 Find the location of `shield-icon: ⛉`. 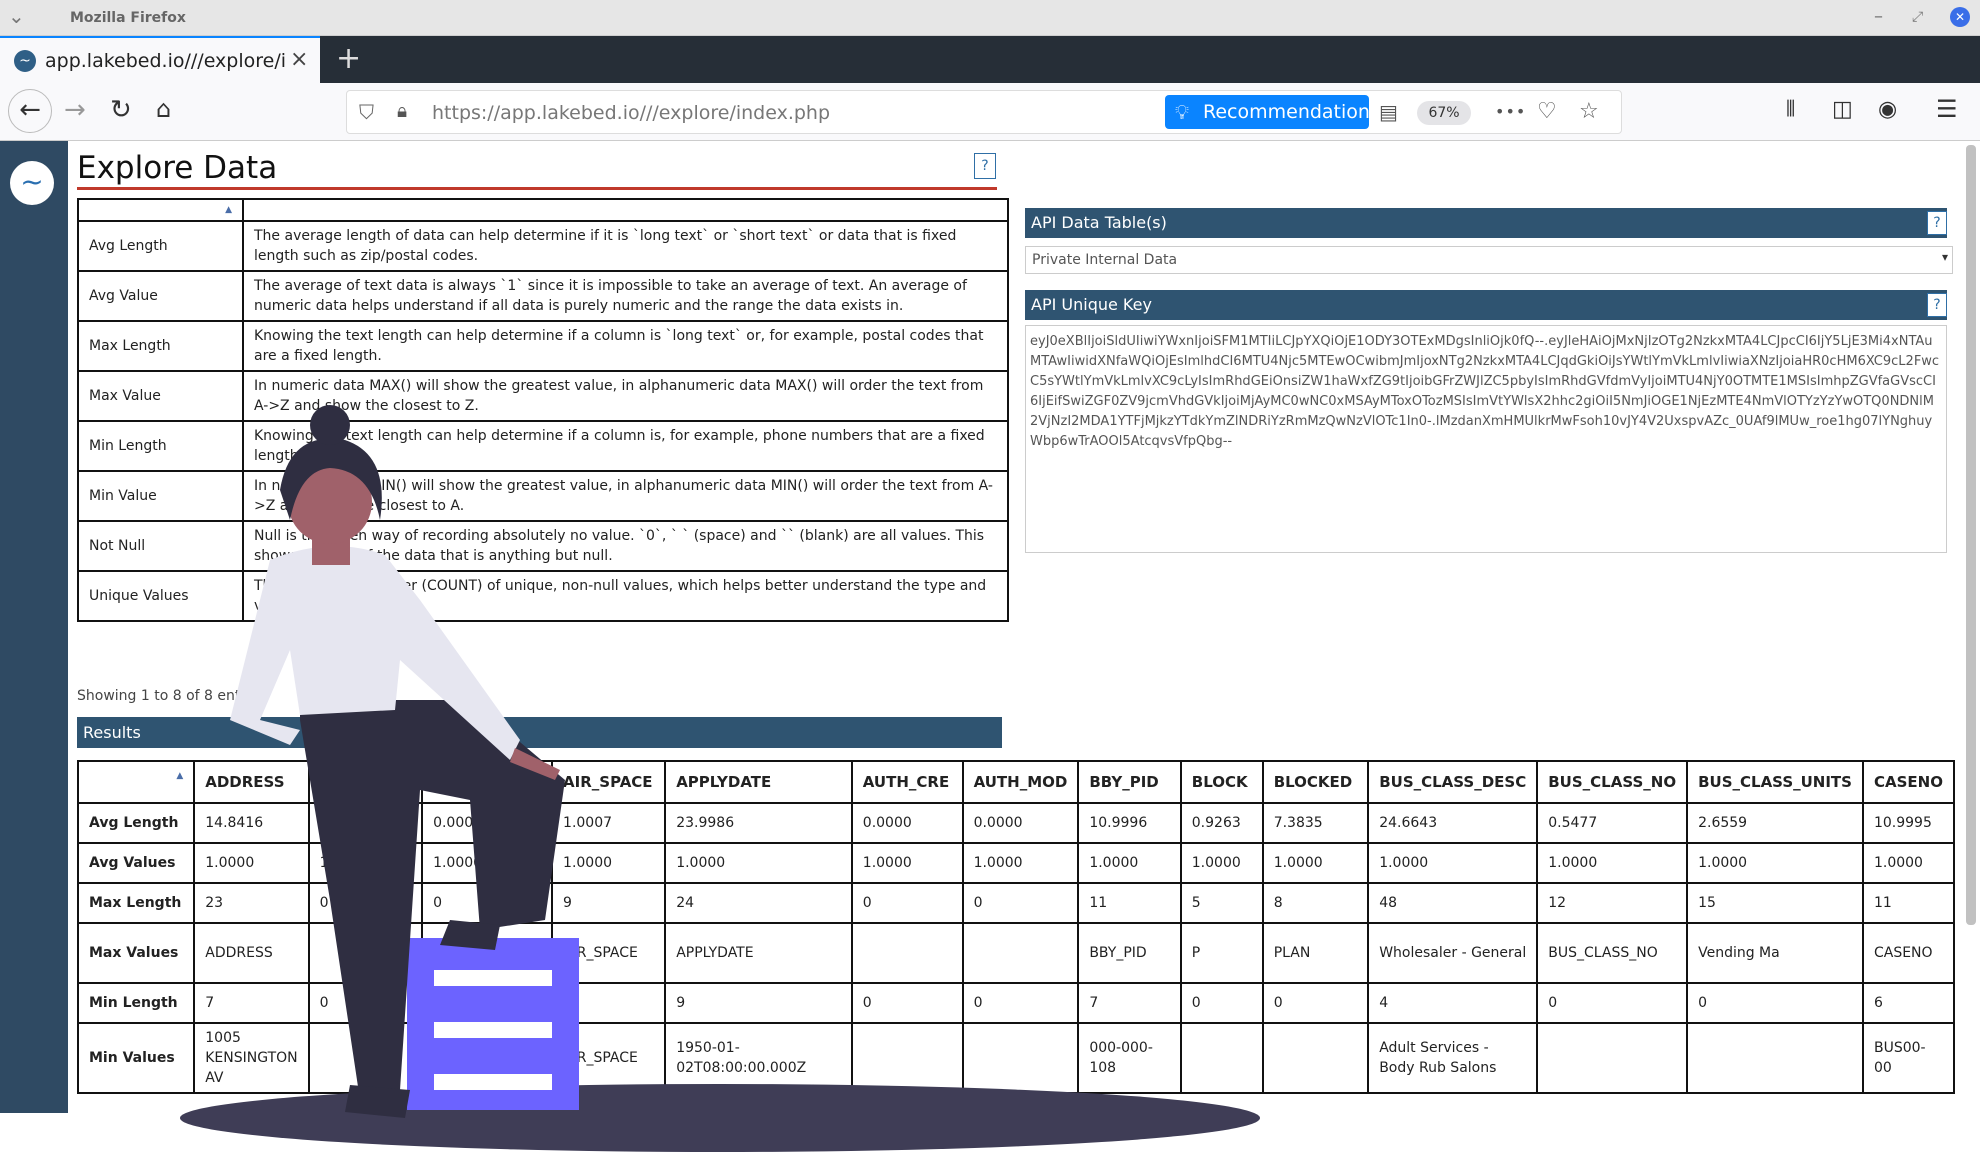

shield-icon: ⛉ is located at coordinates (366, 112).